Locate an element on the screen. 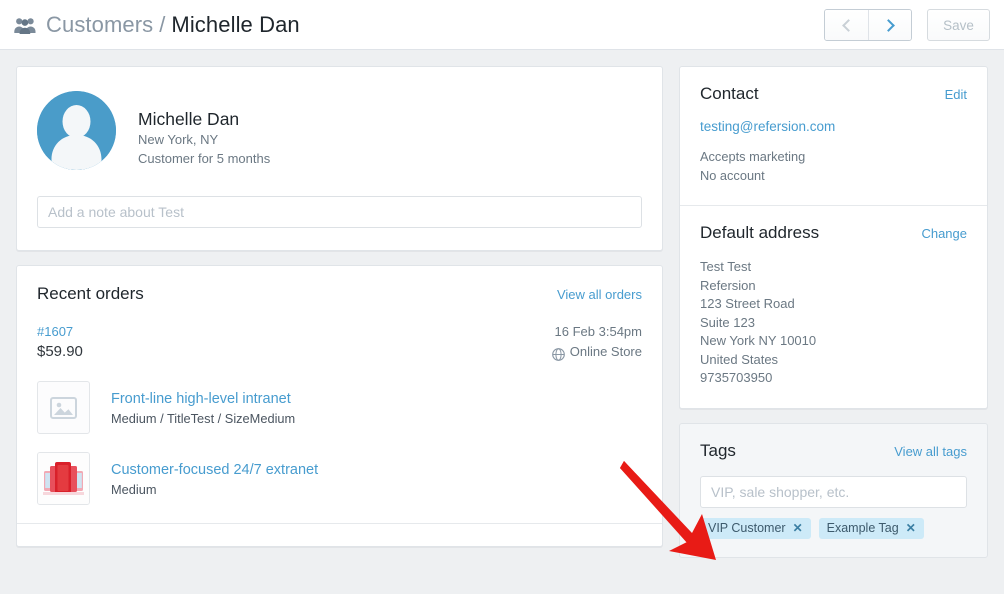  view-all-orders-link: View all orders is located at coordinates (599, 294).